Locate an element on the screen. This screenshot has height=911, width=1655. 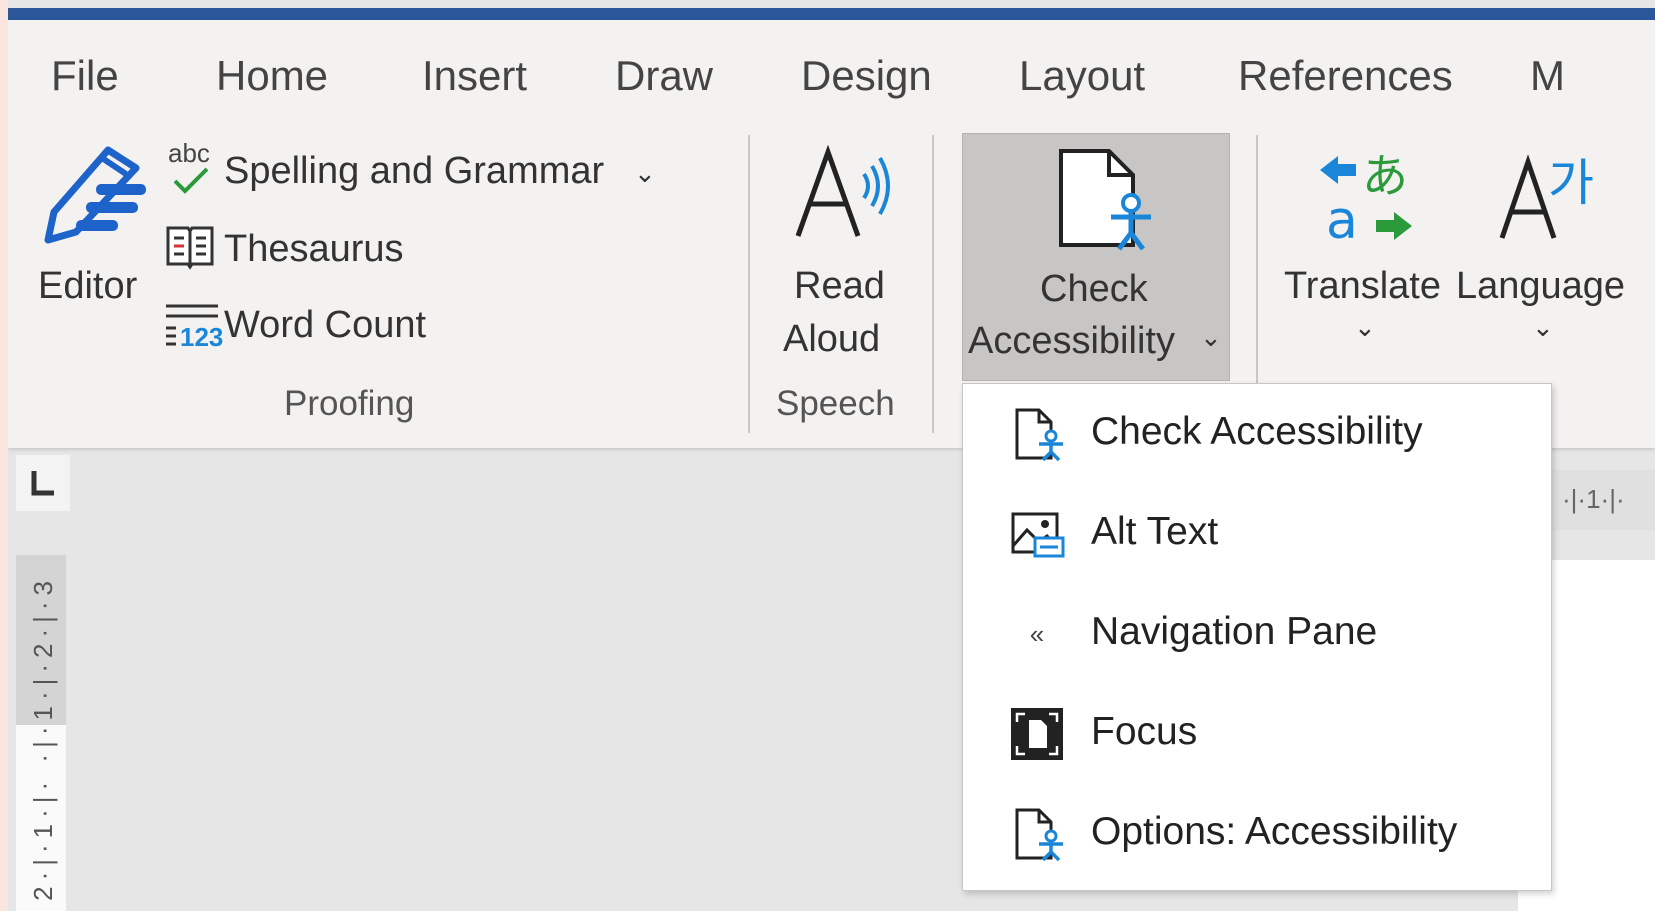
speech-group-label: Speech is located at coordinates (835, 403).